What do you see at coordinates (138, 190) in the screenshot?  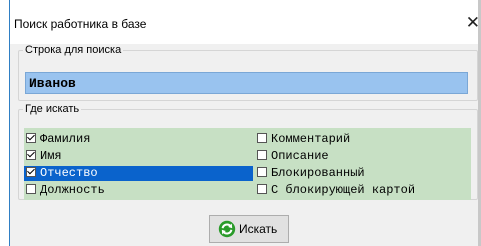 I see `option-position: Должность` at bounding box center [138, 190].